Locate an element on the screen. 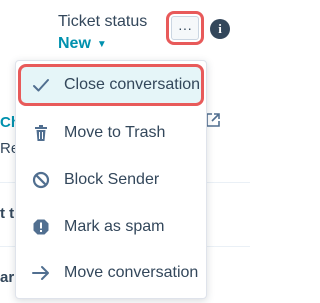 This screenshot has width=320, height=303. menu-item-label: Block Sender is located at coordinates (112, 179).